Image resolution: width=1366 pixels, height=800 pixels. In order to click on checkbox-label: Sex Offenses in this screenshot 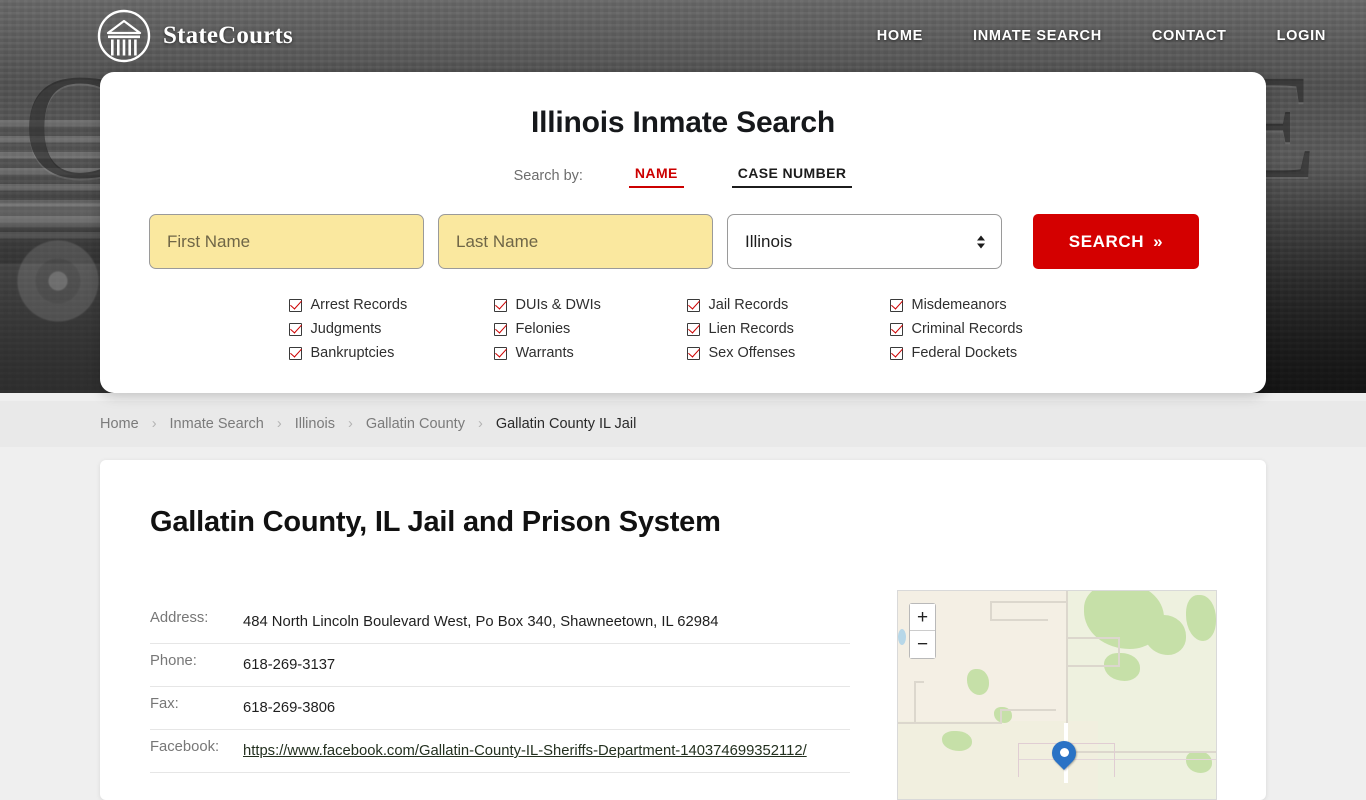, I will do `click(752, 353)`.